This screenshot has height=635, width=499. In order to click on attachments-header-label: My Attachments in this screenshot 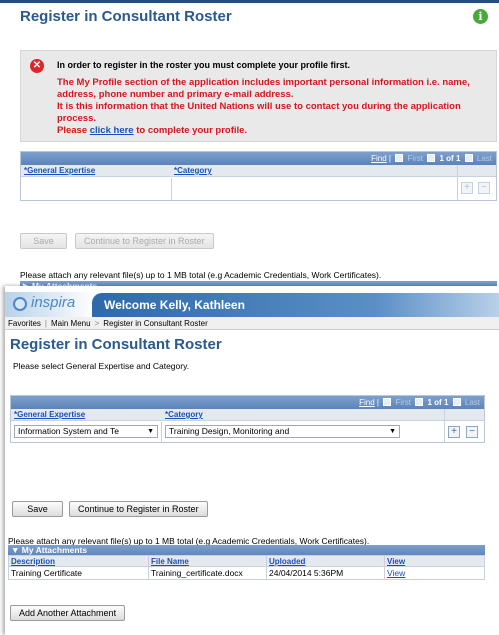, I will do `click(54, 550)`.